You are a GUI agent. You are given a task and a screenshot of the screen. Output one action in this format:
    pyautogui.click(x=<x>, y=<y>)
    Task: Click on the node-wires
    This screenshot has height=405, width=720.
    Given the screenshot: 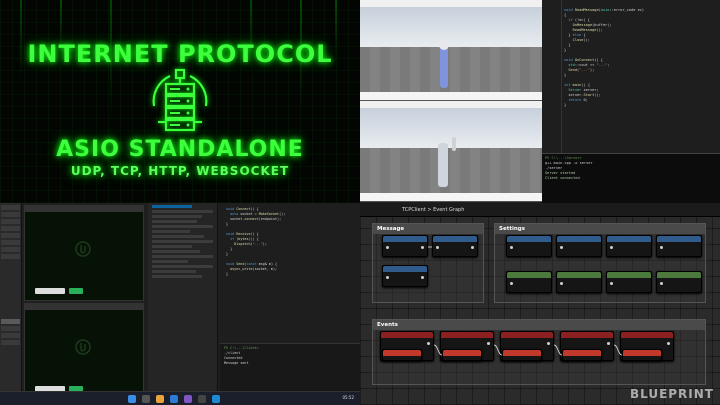 What is the action you would take?
    pyautogui.click(x=525, y=301)
    